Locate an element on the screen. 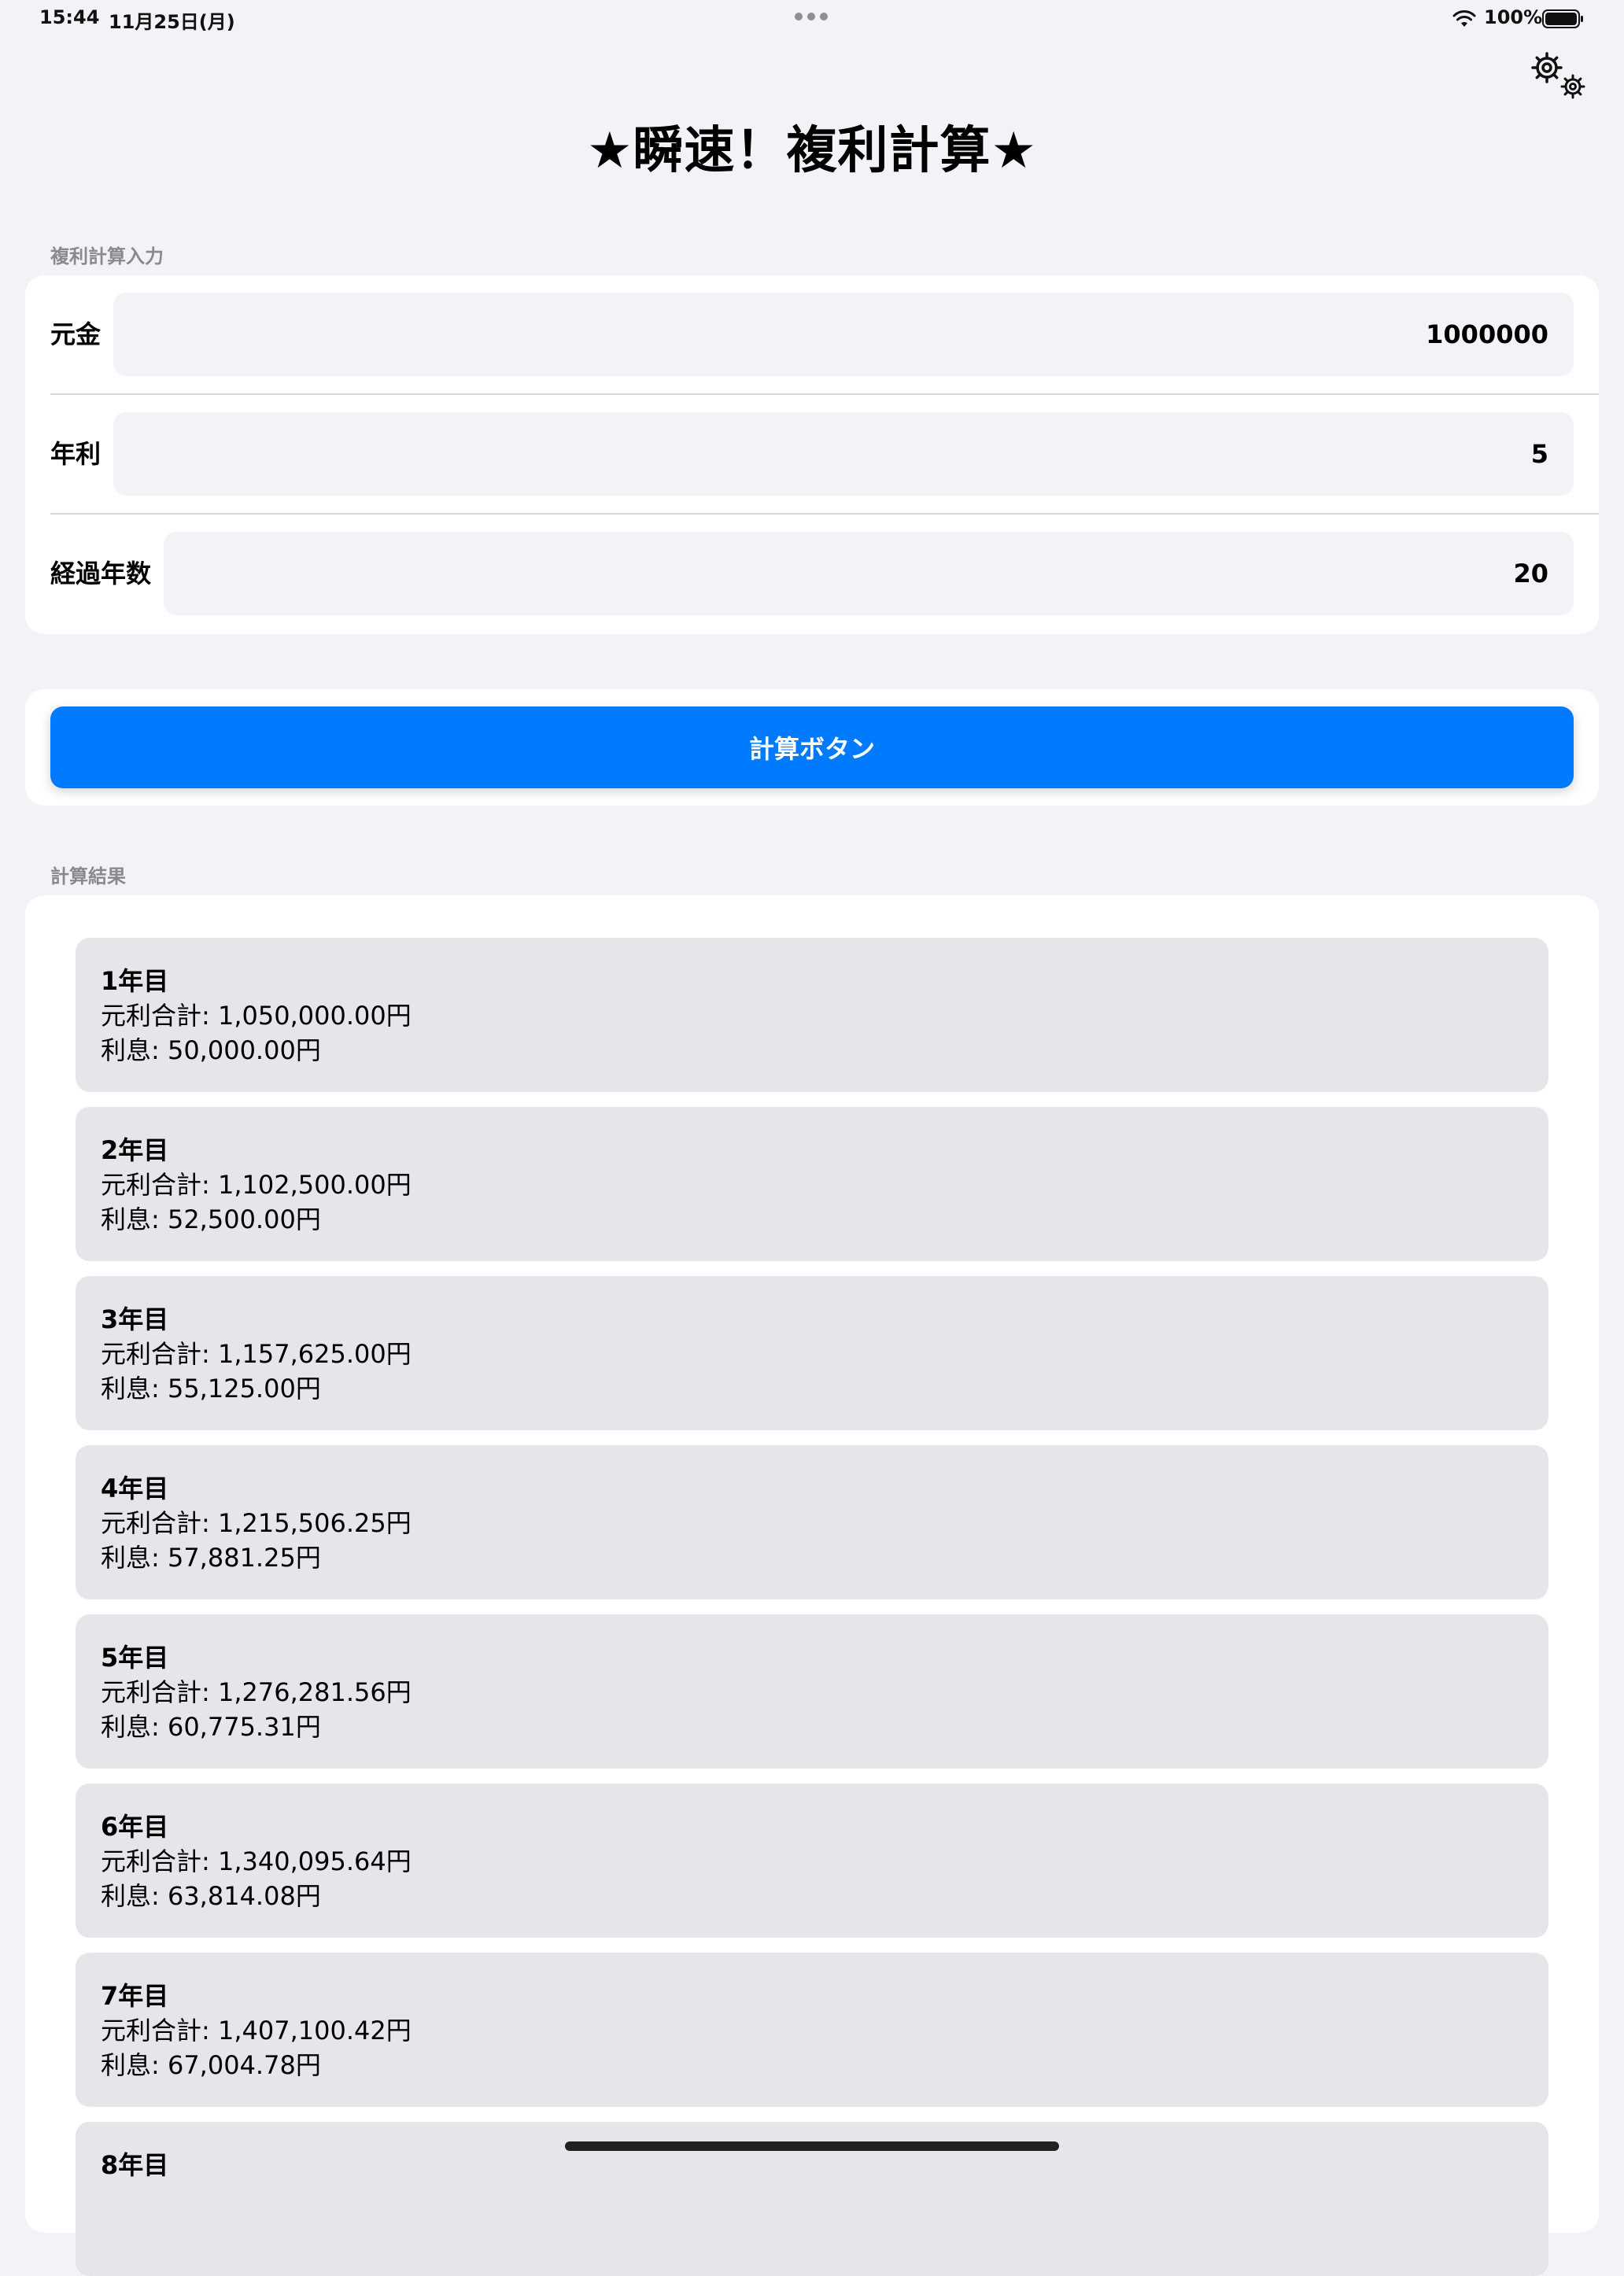  result-item: 7年目 元利合計: 1,407,100.42円 利息: 67,004.78円 is located at coordinates (812, 2030).